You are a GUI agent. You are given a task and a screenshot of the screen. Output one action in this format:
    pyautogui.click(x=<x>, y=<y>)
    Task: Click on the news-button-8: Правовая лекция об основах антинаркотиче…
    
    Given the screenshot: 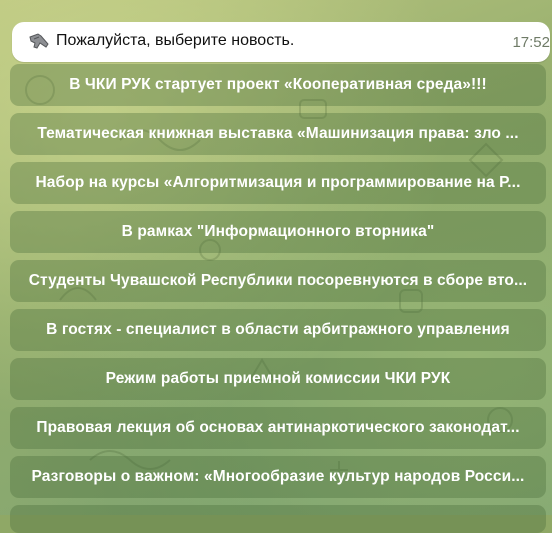 What is the action you would take?
    pyautogui.click(x=278, y=428)
    